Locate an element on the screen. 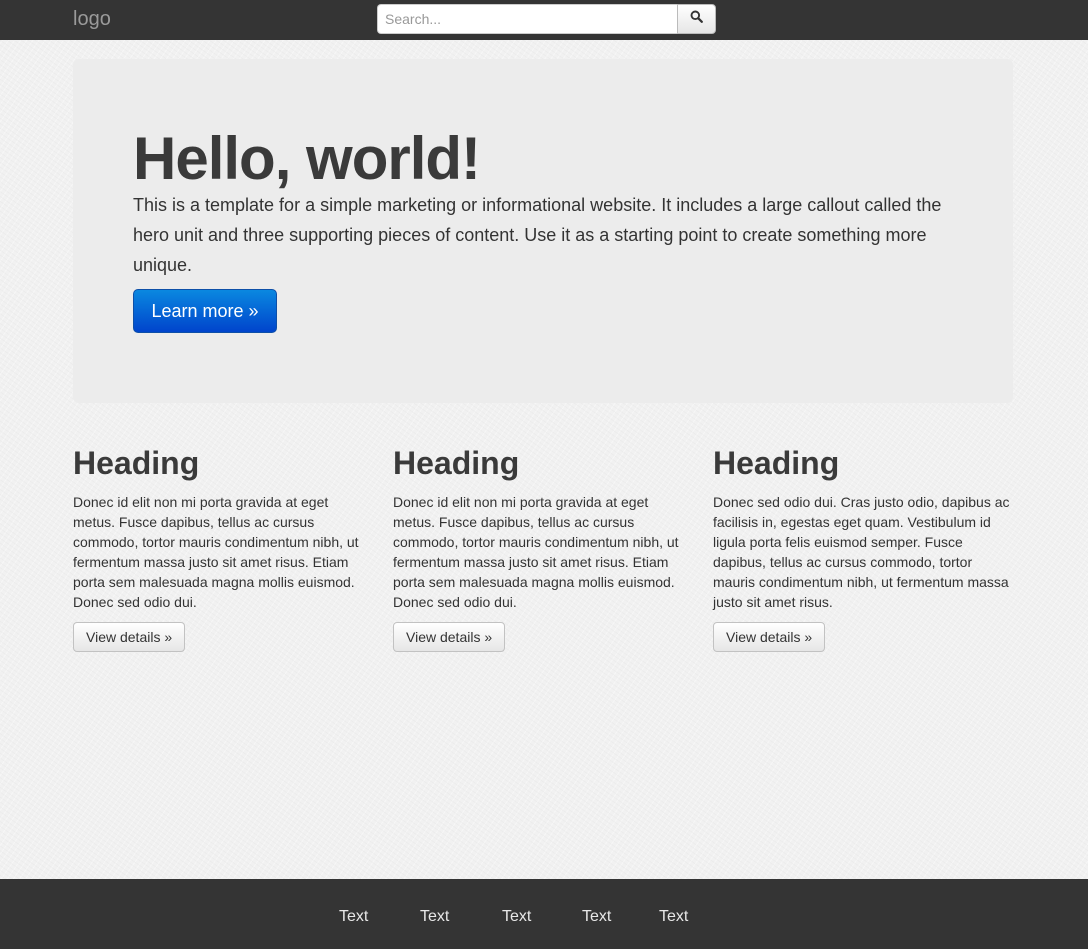 The height and width of the screenshot is (949, 1088). footer-link-2: Text is located at coordinates (434, 917).